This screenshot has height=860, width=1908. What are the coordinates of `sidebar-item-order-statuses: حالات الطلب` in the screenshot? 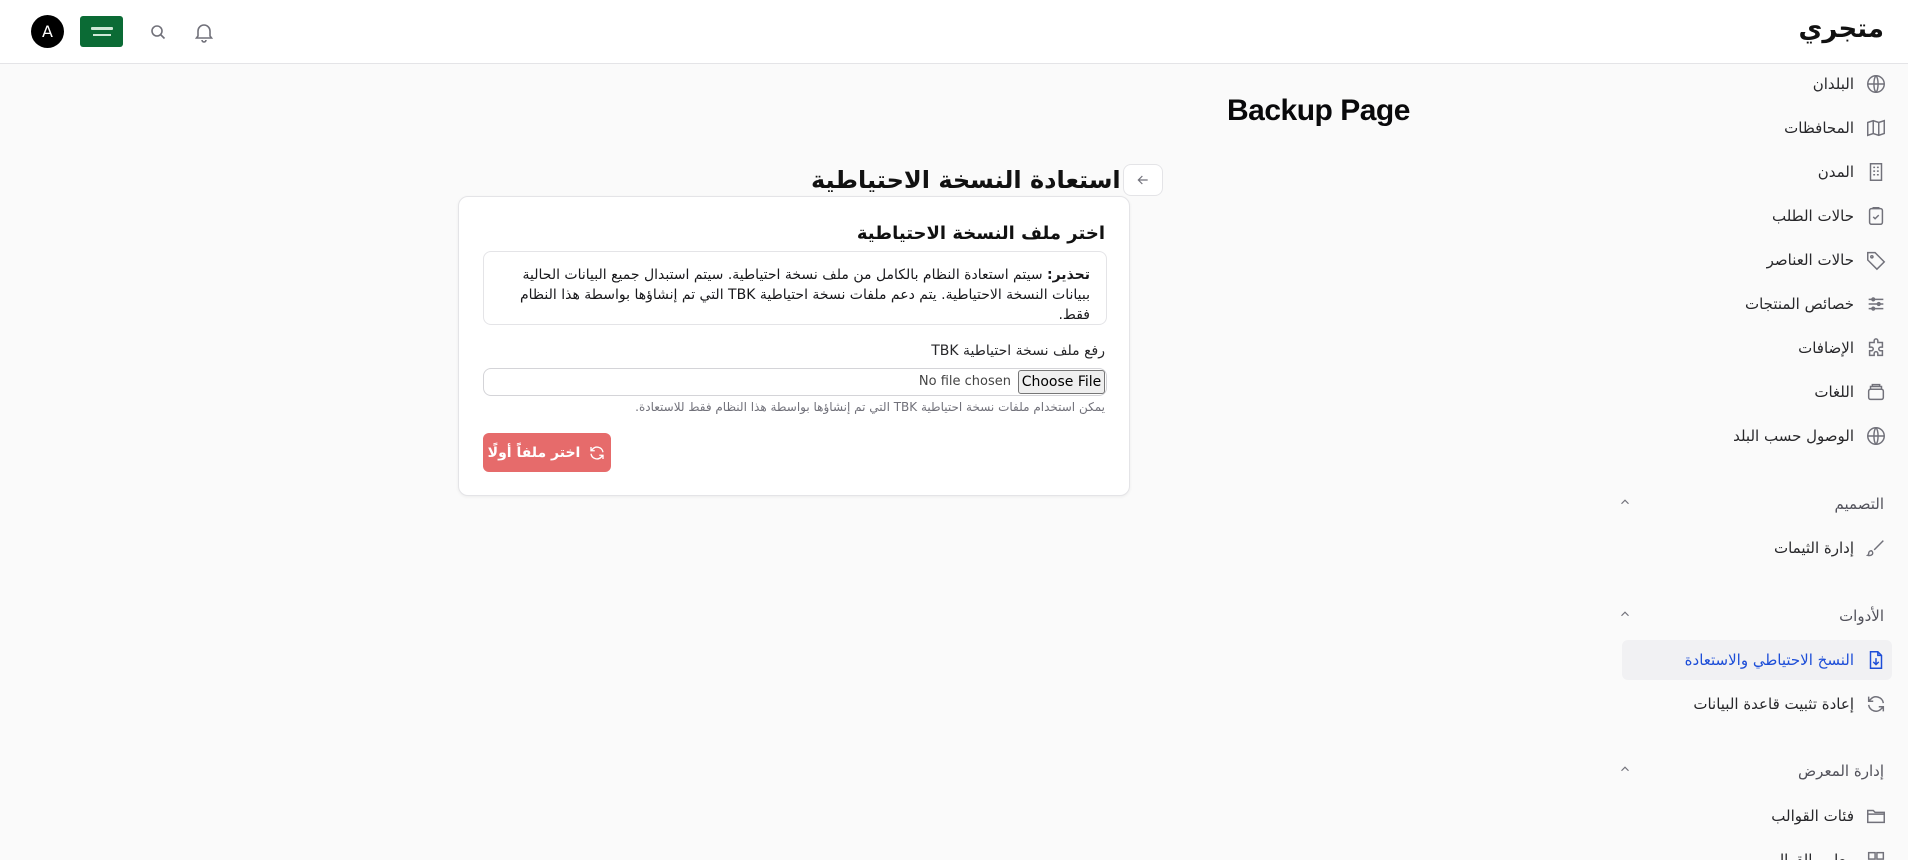 It's located at (1757, 216).